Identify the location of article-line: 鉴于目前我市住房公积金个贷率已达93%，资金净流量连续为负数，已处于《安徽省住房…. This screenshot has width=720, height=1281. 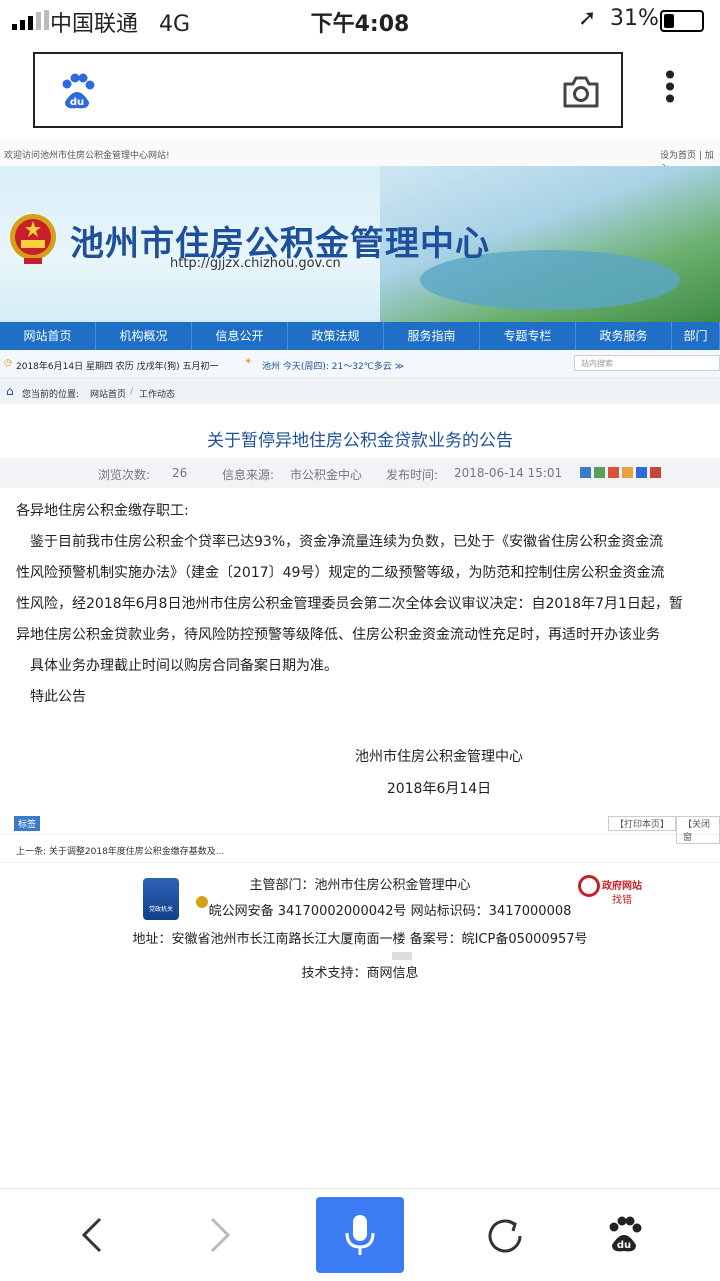
(340, 542).